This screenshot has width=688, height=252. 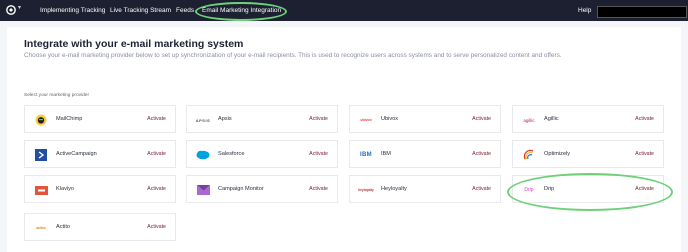 What do you see at coordinates (588, 154) in the screenshot?
I see `provider-card-optimizely: Optimizely Activate` at bounding box center [588, 154].